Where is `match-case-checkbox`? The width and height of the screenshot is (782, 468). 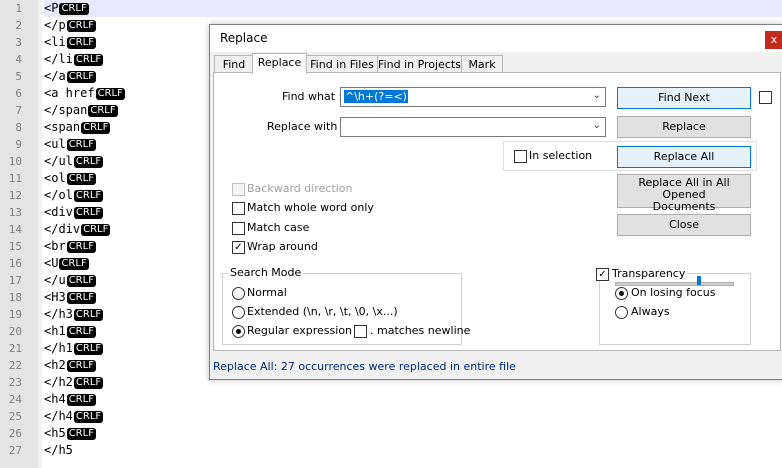 match-case-checkbox is located at coordinates (238, 228).